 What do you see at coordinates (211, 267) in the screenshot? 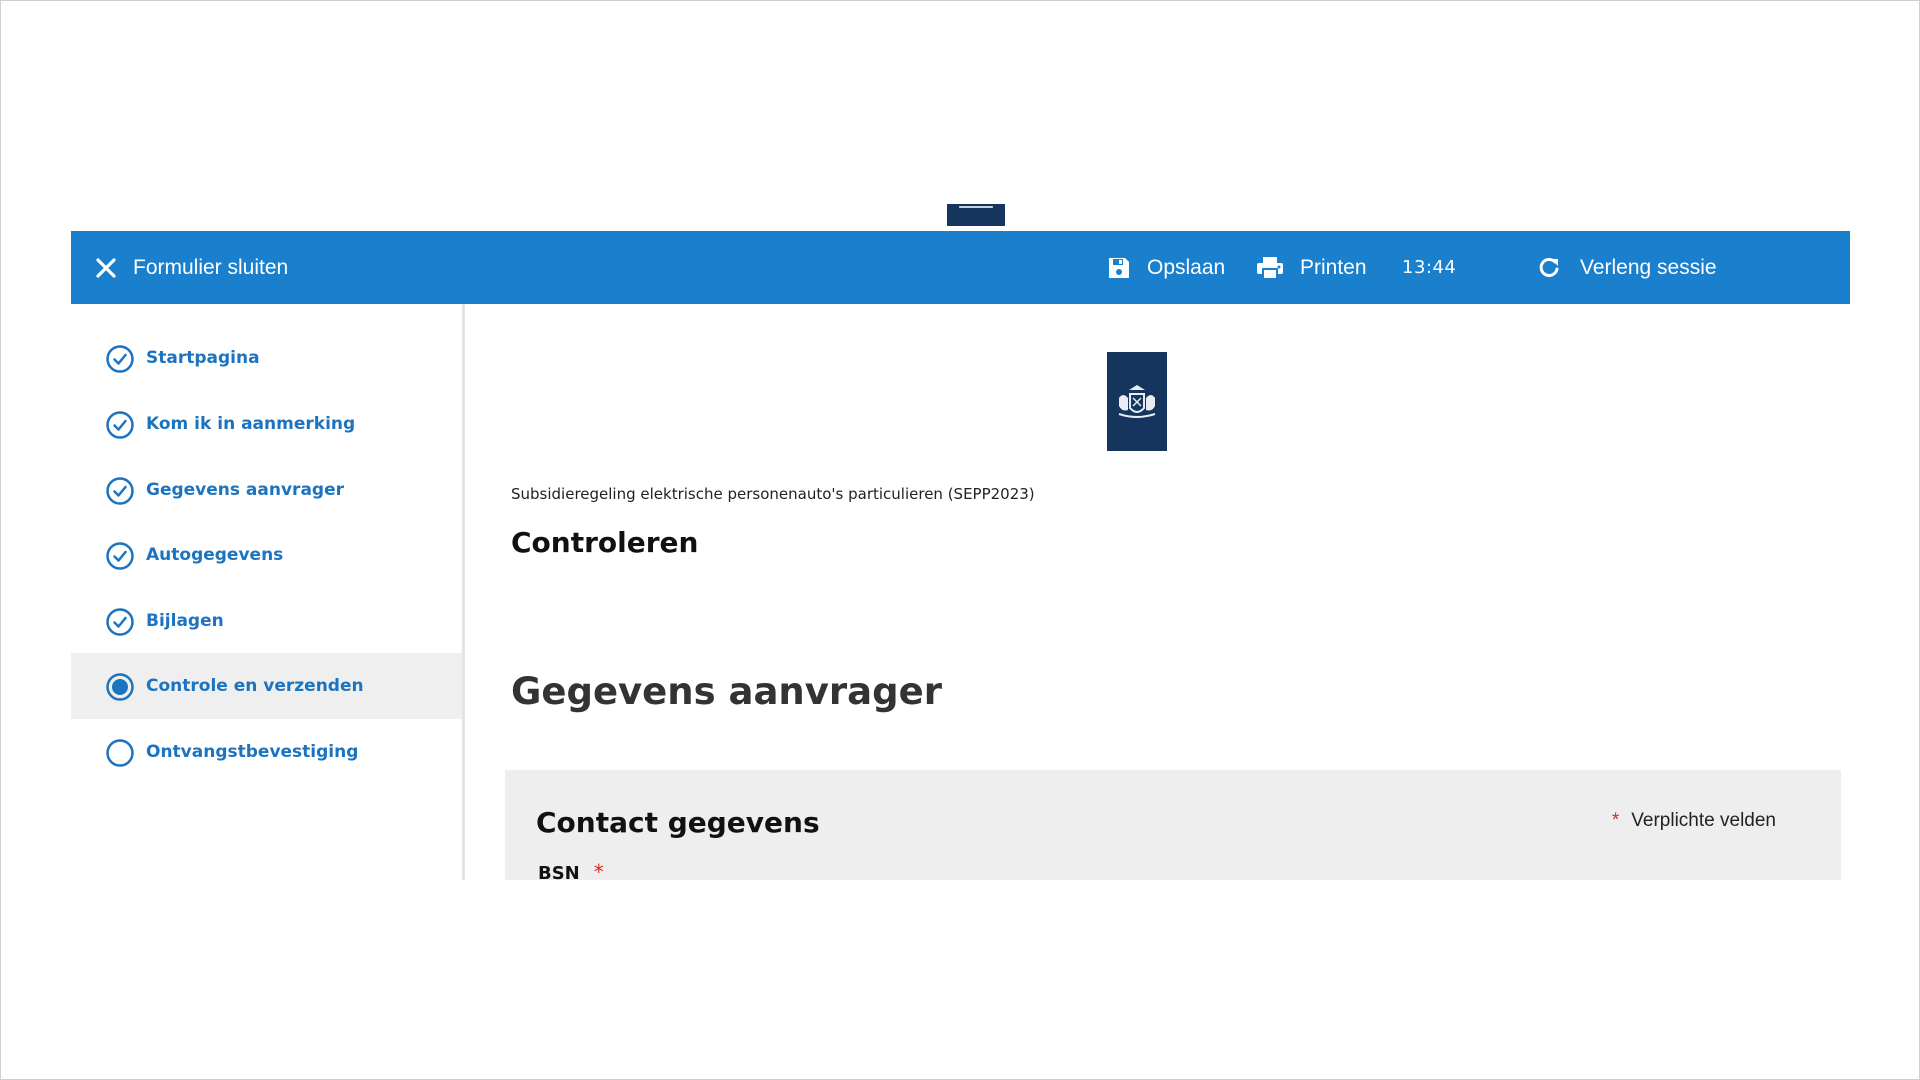
I see `close-form-label: Formulier sluiten` at bounding box center [211, 267].